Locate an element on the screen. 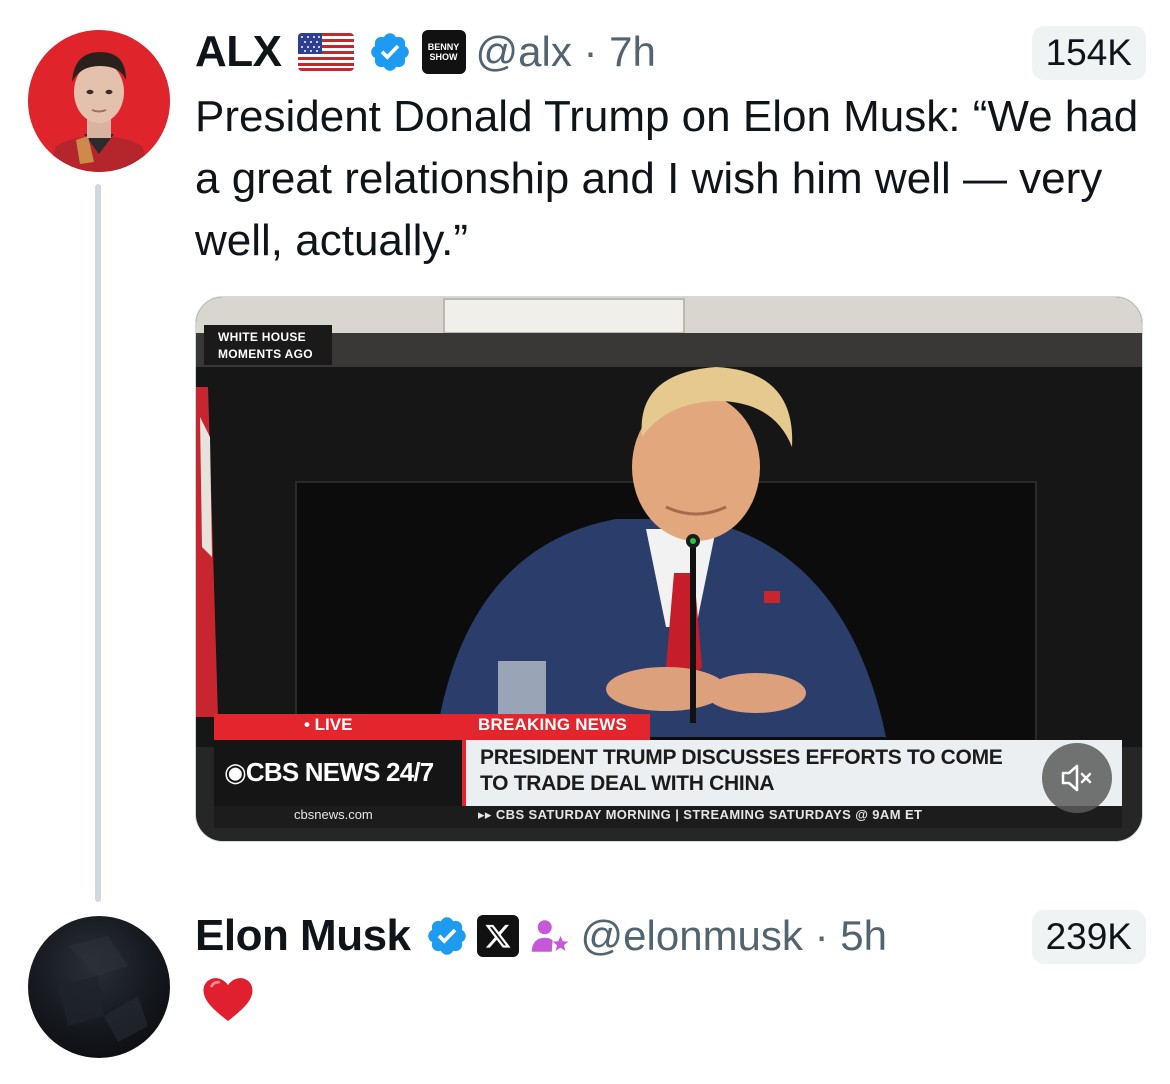  handle-and-time: @elonmusk · 5h is located at coordinates (734, 936).